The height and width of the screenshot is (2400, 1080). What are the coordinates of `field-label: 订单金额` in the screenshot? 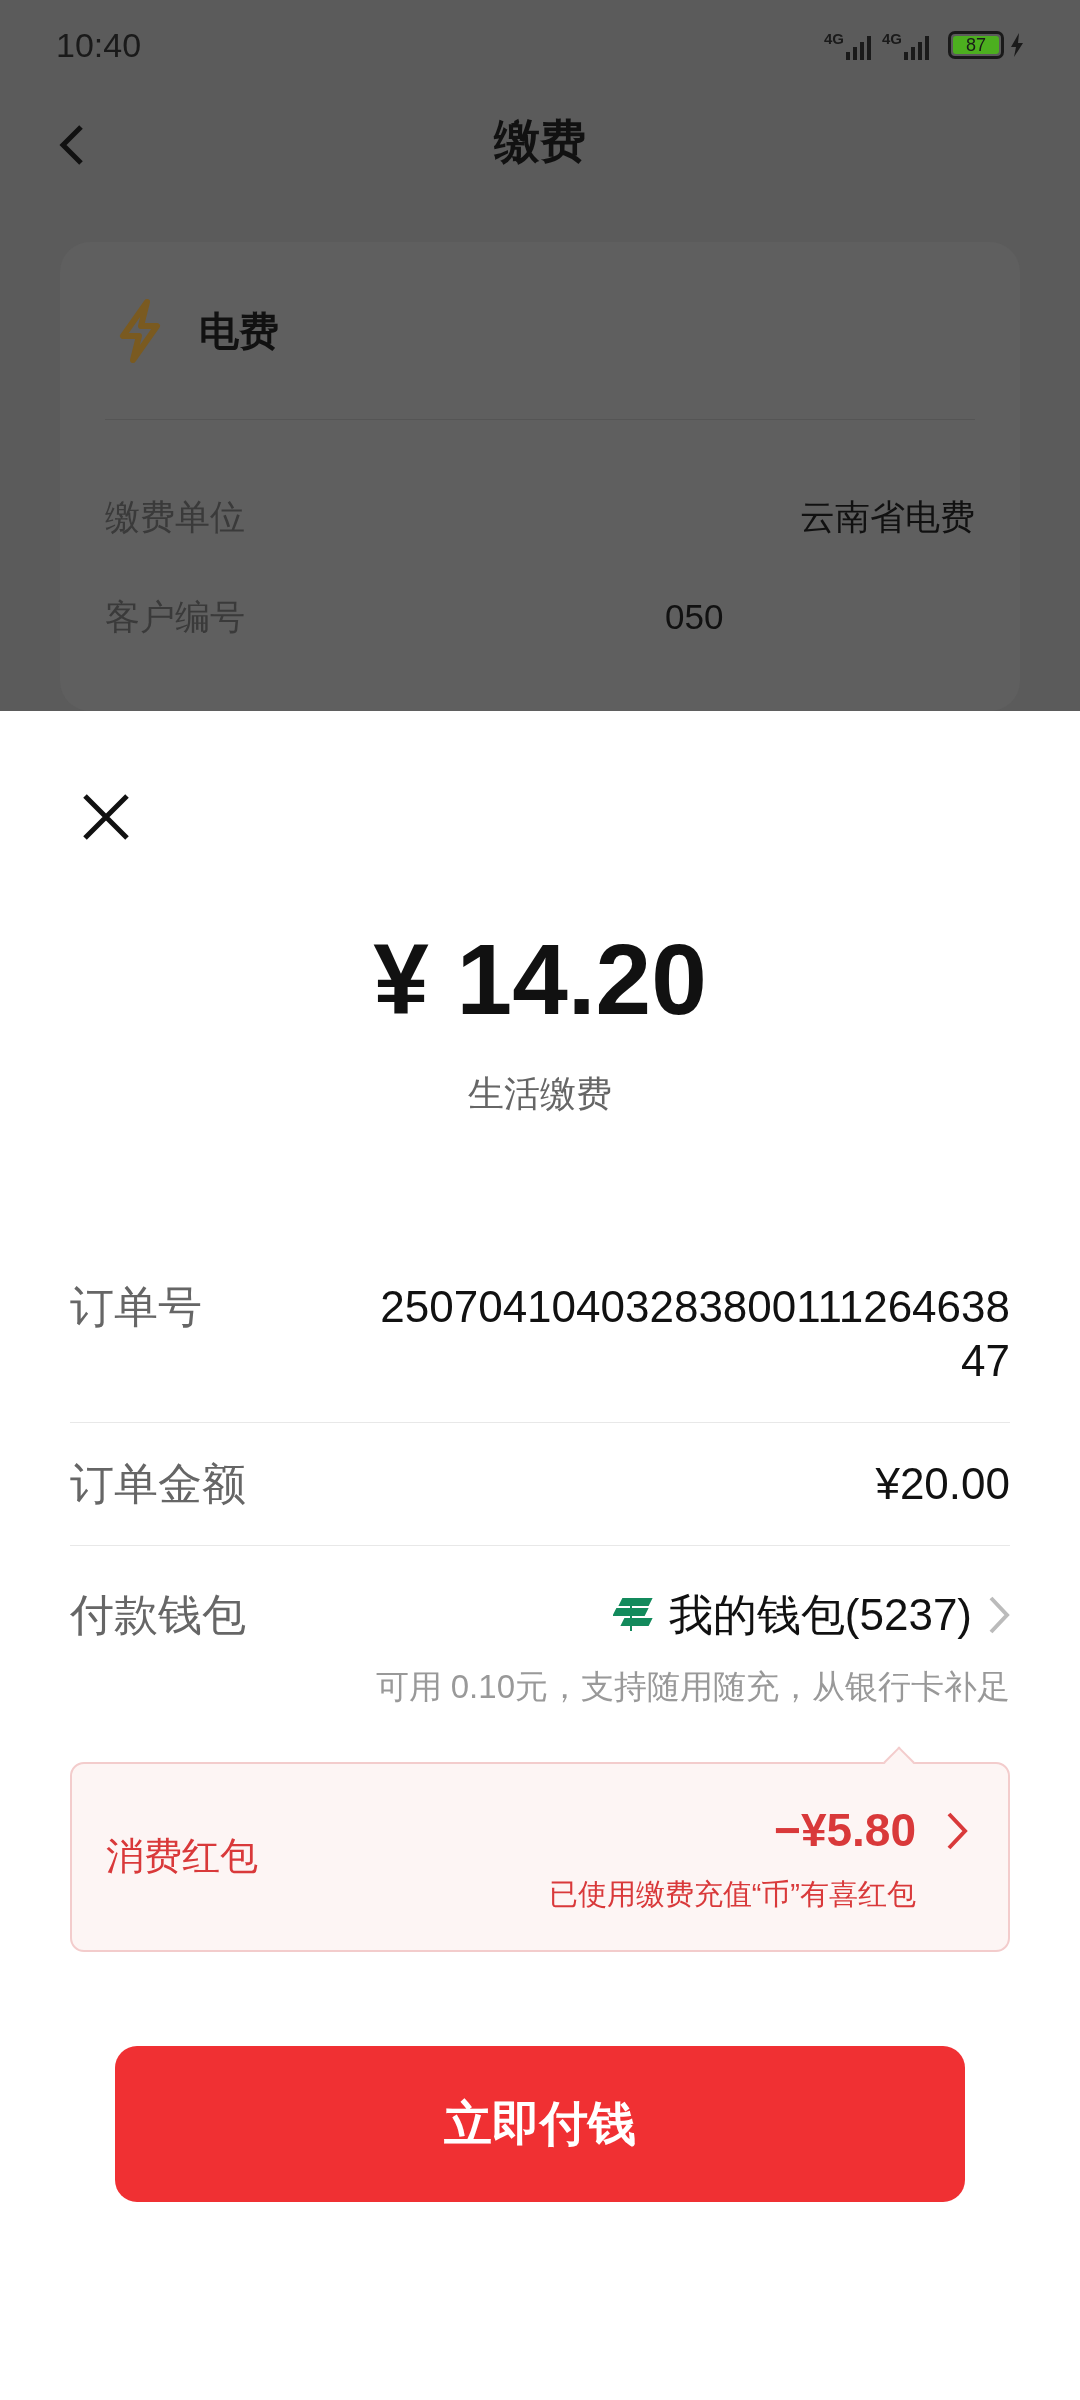 It's located at (158, 1484).